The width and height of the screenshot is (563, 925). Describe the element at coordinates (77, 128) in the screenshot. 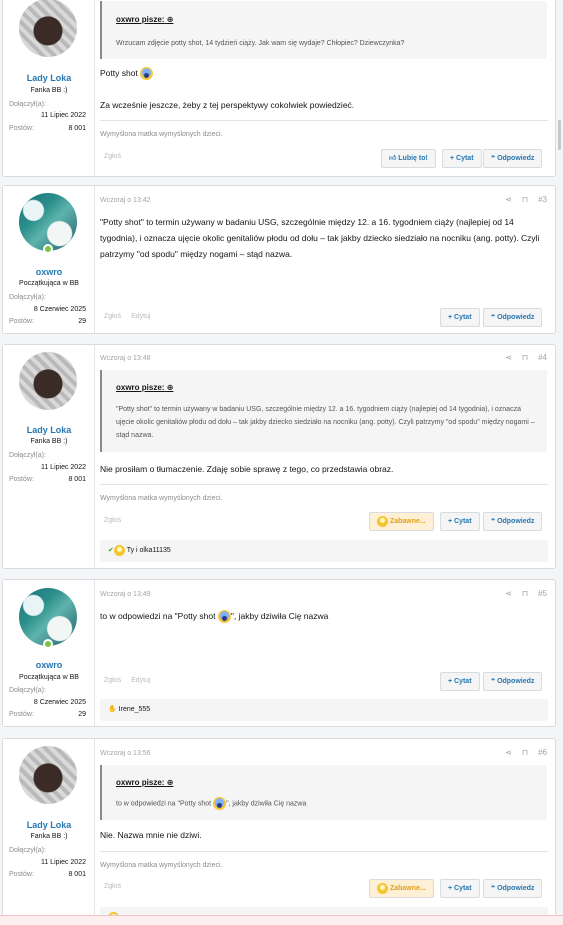

I see `posts-count: 8 001` at that location.